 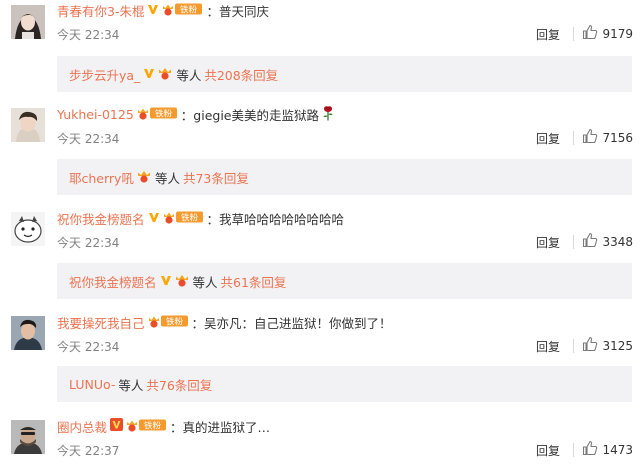 What do you see at coordinates (344, 74) in the screenshot?
I see `reply-summary-bar: 步步云升ya_ 等人 共208条回复` at bounding box center [344, 74].